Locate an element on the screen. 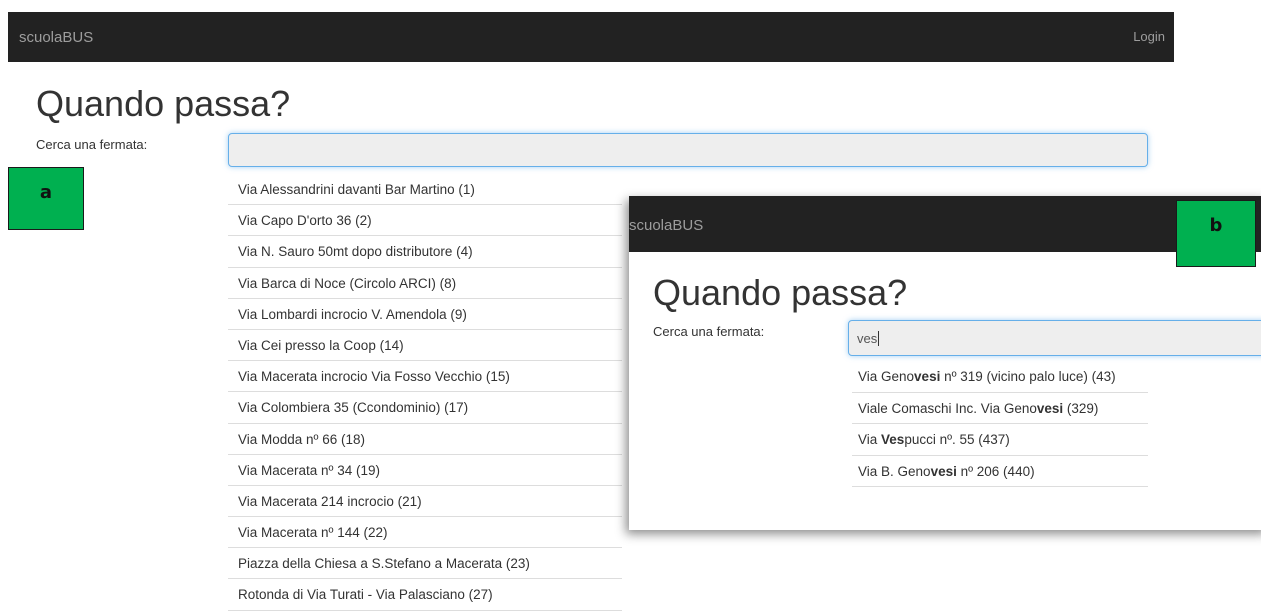 The image size is (1261, 611). suggestion-item: Via Lombardi incrocio V. Amendola (9) is located at coordinates (425, 314).